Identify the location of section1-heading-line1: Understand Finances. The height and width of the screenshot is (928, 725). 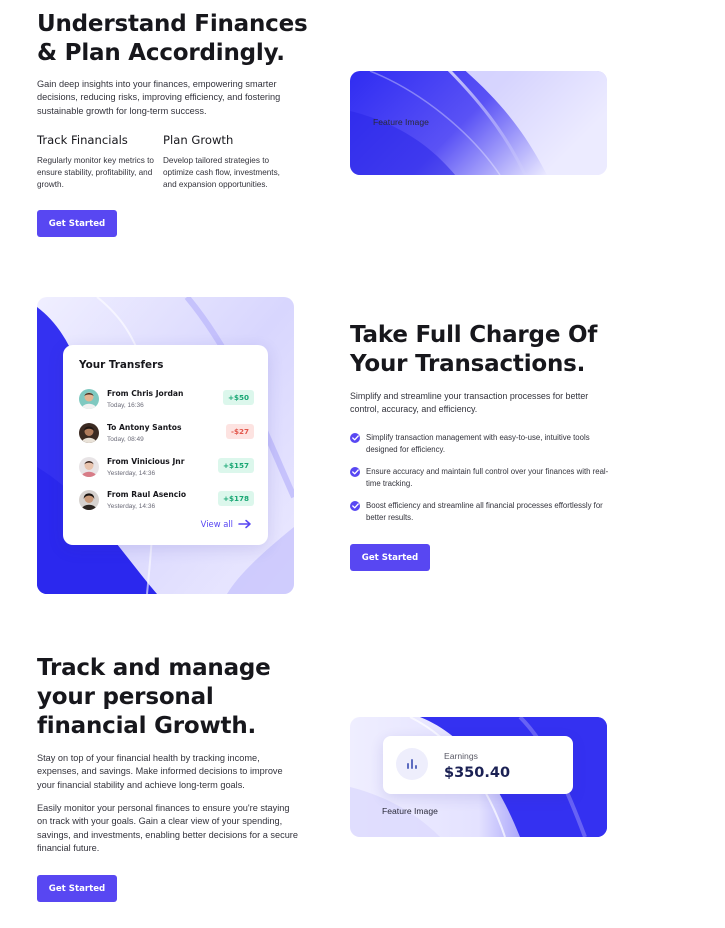
(172, 24).